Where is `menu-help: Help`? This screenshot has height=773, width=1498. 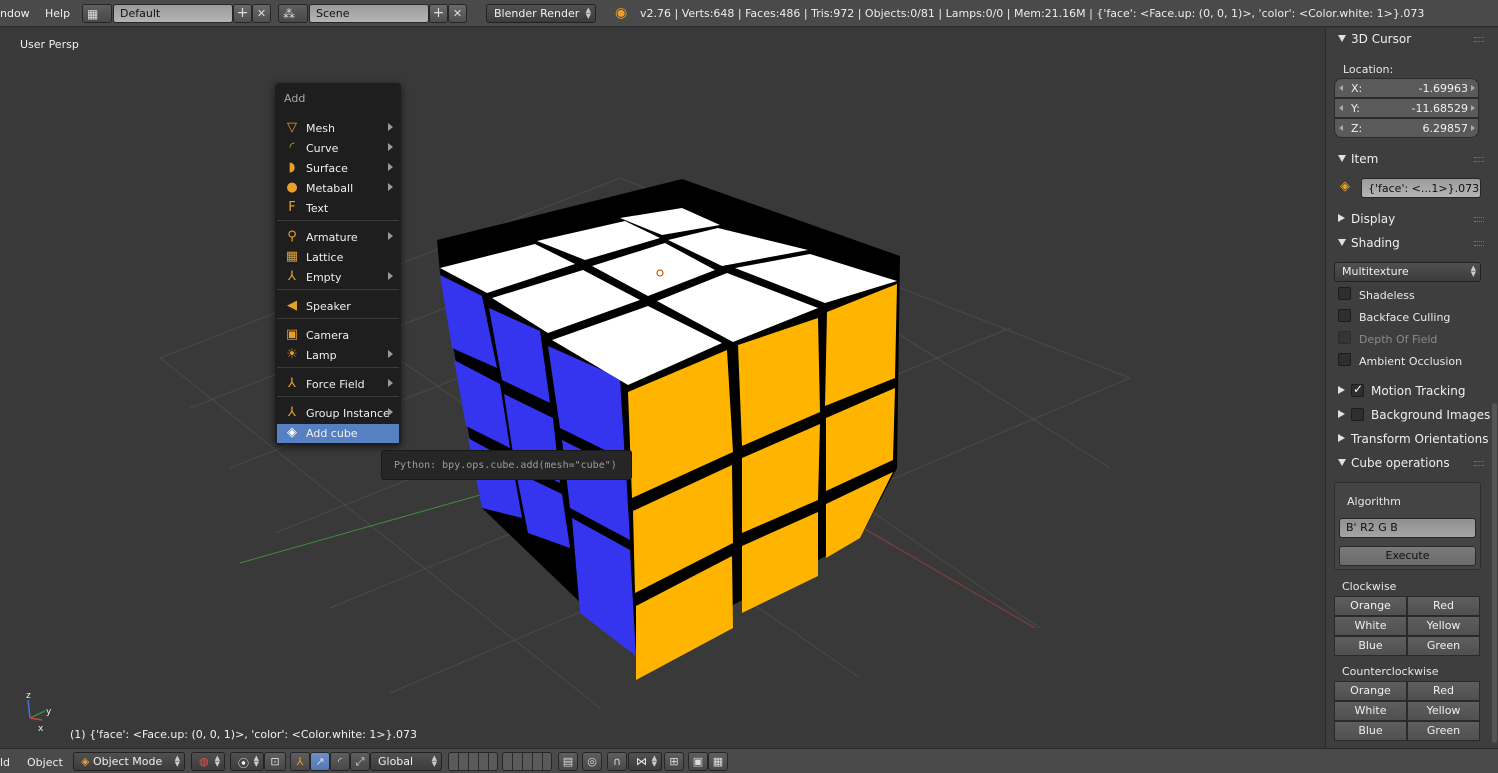
menu-help: Help is located at coordinates (57, 13).